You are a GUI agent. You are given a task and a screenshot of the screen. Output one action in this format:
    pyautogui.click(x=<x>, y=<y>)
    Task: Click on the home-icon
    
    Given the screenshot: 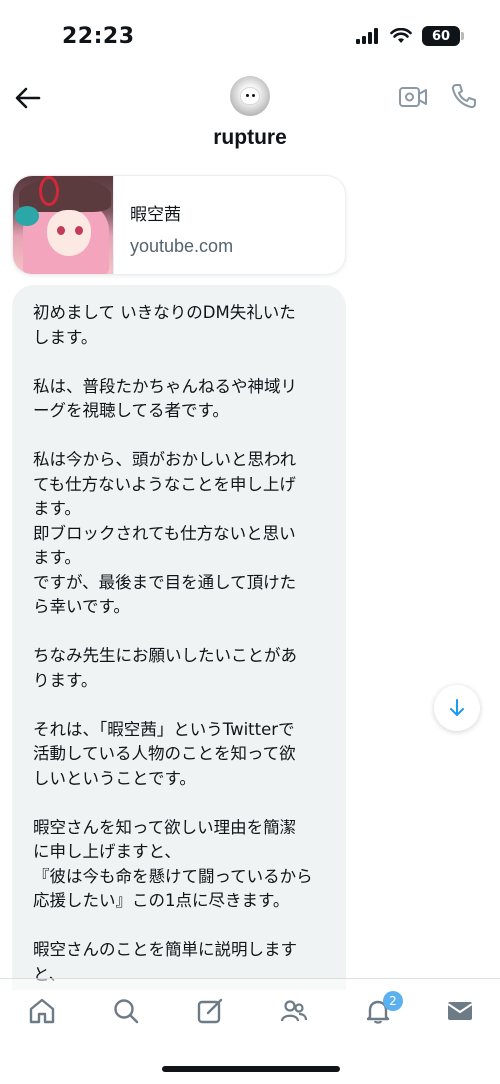 What is the action you would take?
    pyautogui.click(x=42, y=1011)
    